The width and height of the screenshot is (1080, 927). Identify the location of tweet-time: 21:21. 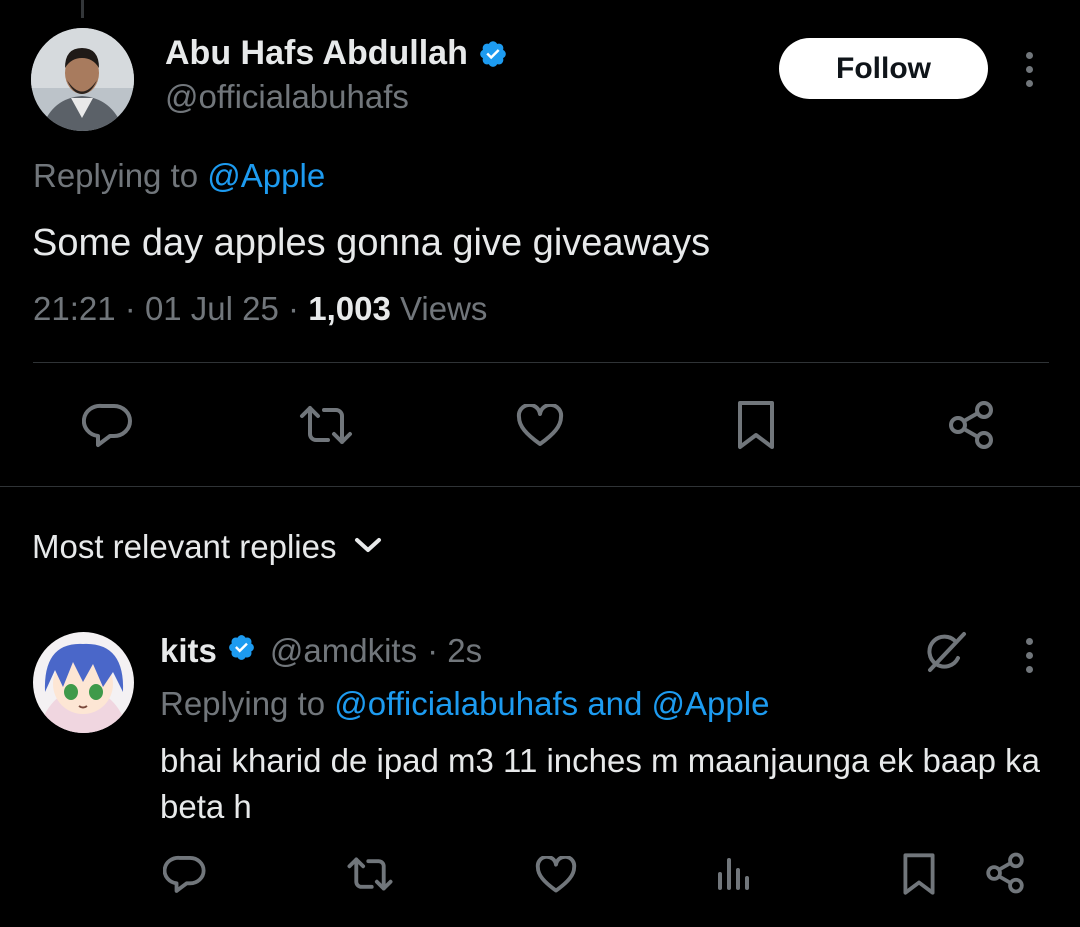
(74, 308).